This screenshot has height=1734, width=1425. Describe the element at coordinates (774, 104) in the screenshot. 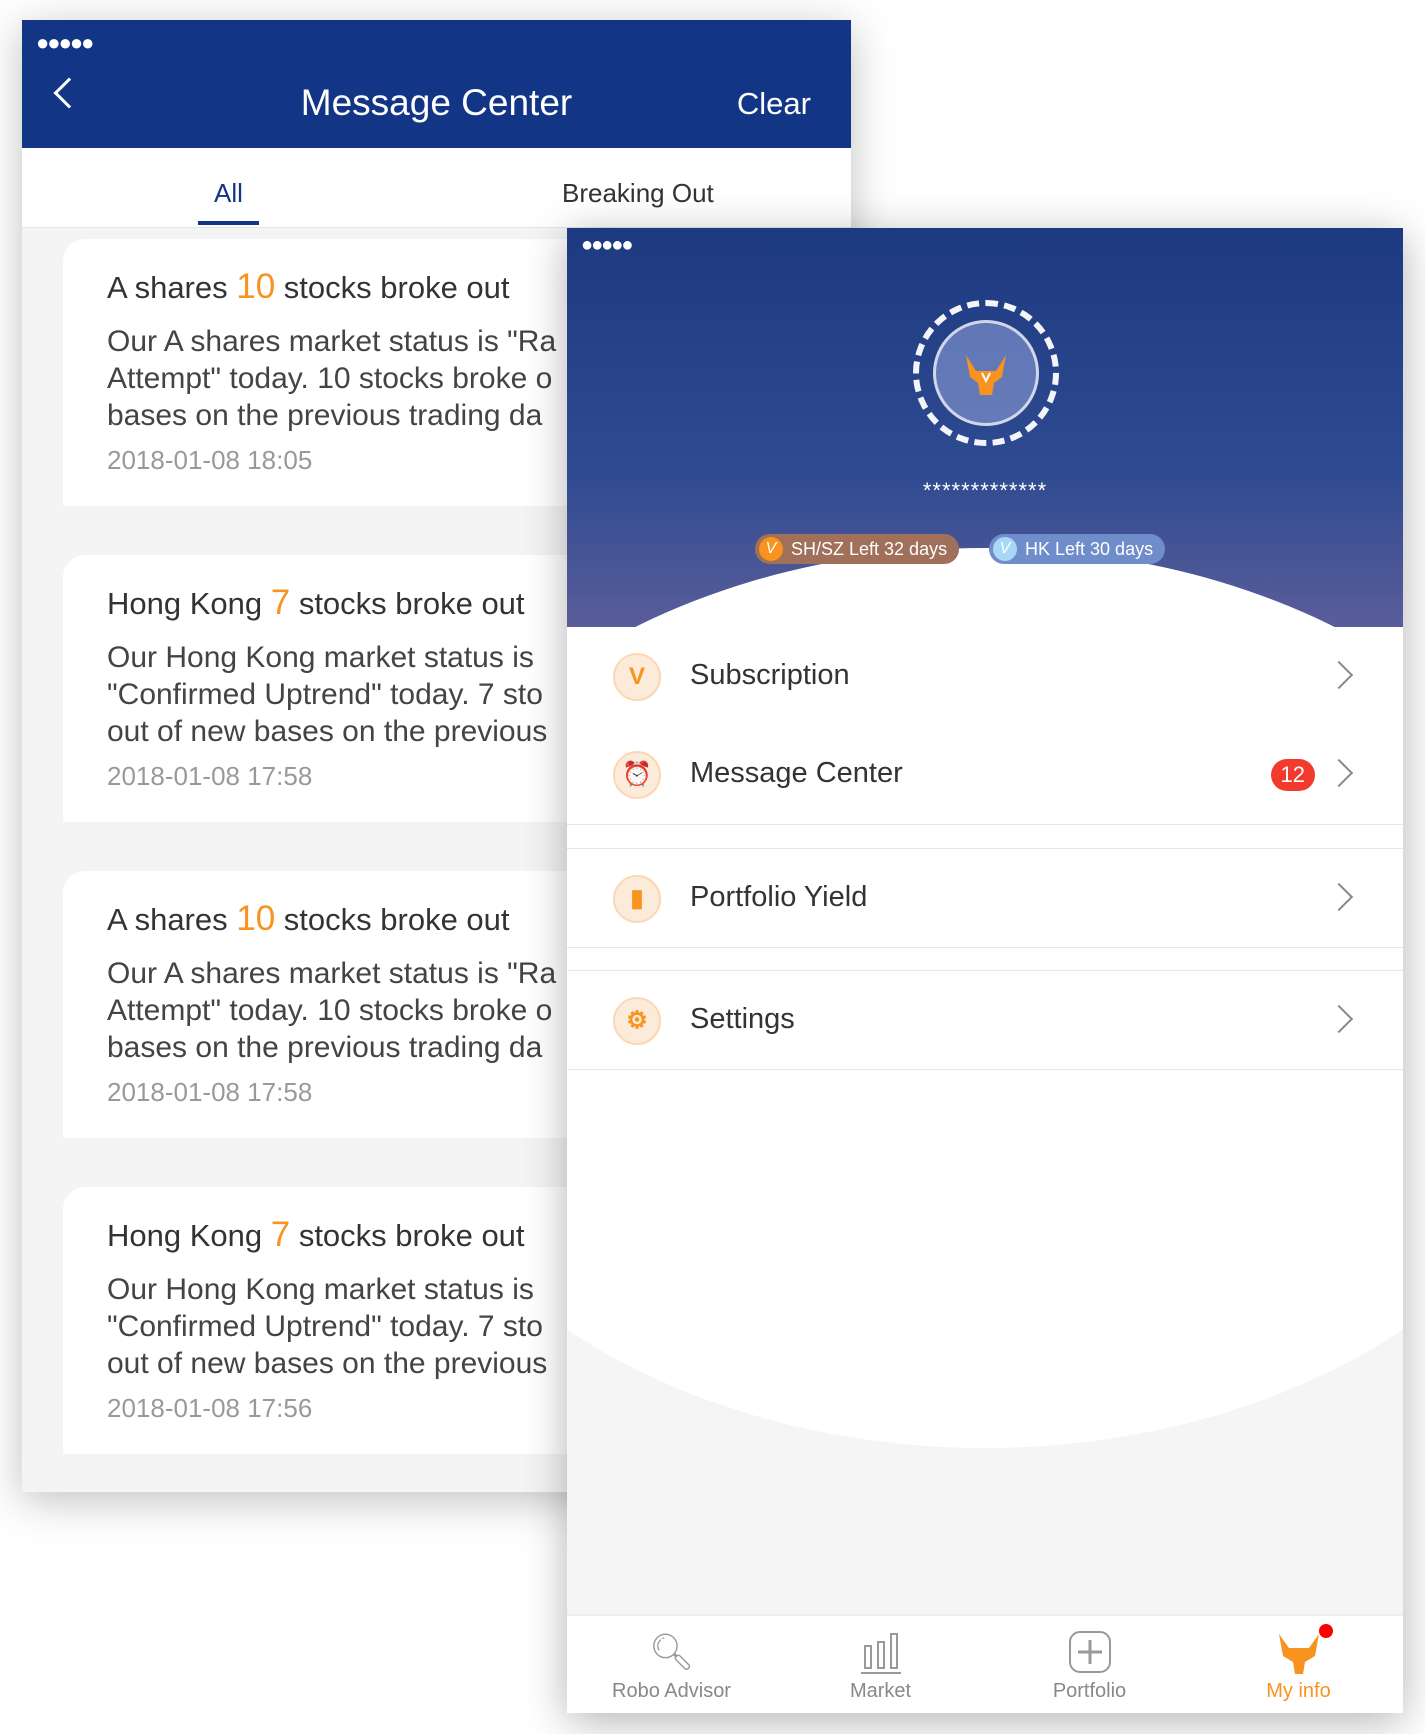

I see `clear-button: Clear` at that location.